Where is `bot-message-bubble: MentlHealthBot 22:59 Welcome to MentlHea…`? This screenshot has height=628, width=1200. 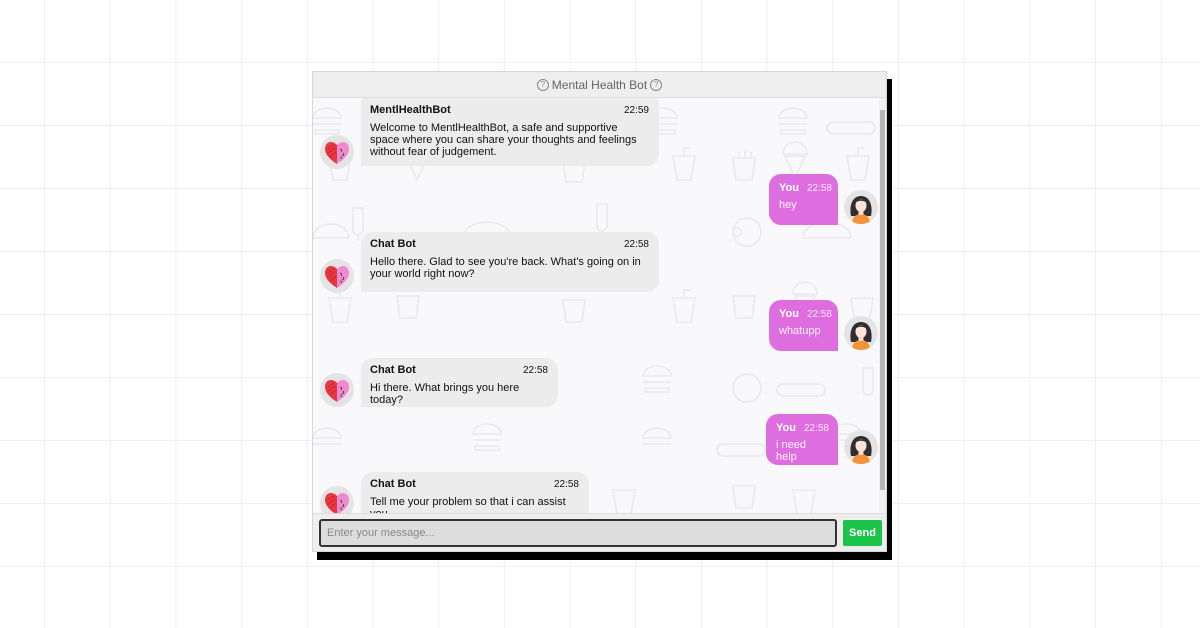
bot-message-bubble: MentlHealthBot 22:59 Welcome to MentlHea… is located at coordinates (510, 132).